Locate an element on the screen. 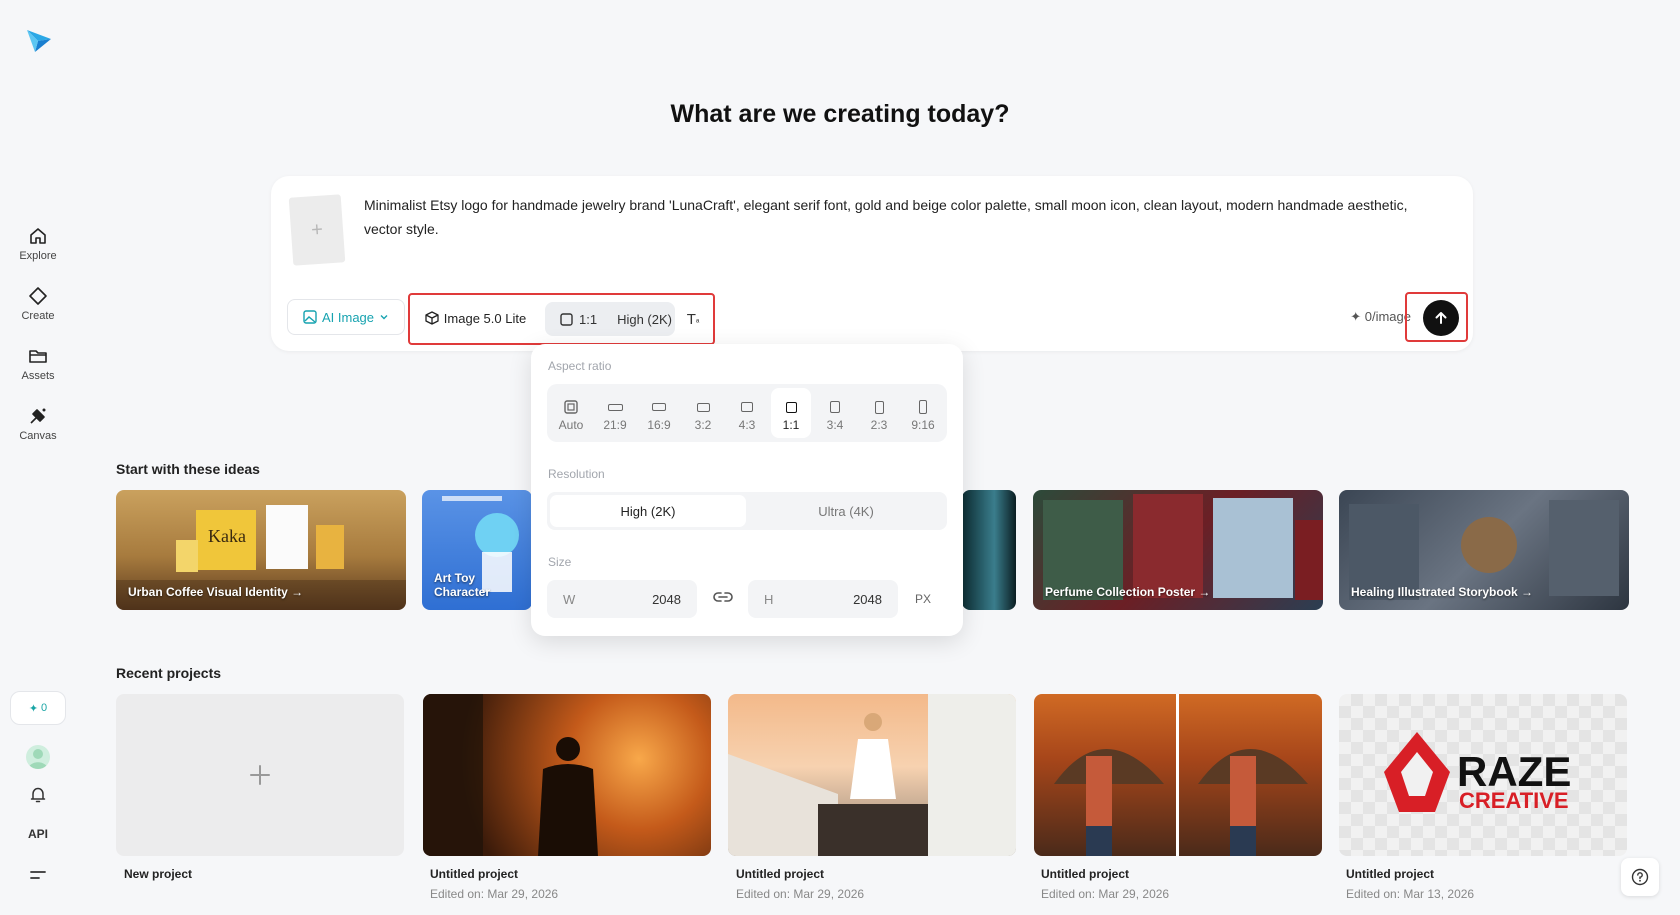  ratio-option-4-3: 4:3 is located at coordinates (747, 413).